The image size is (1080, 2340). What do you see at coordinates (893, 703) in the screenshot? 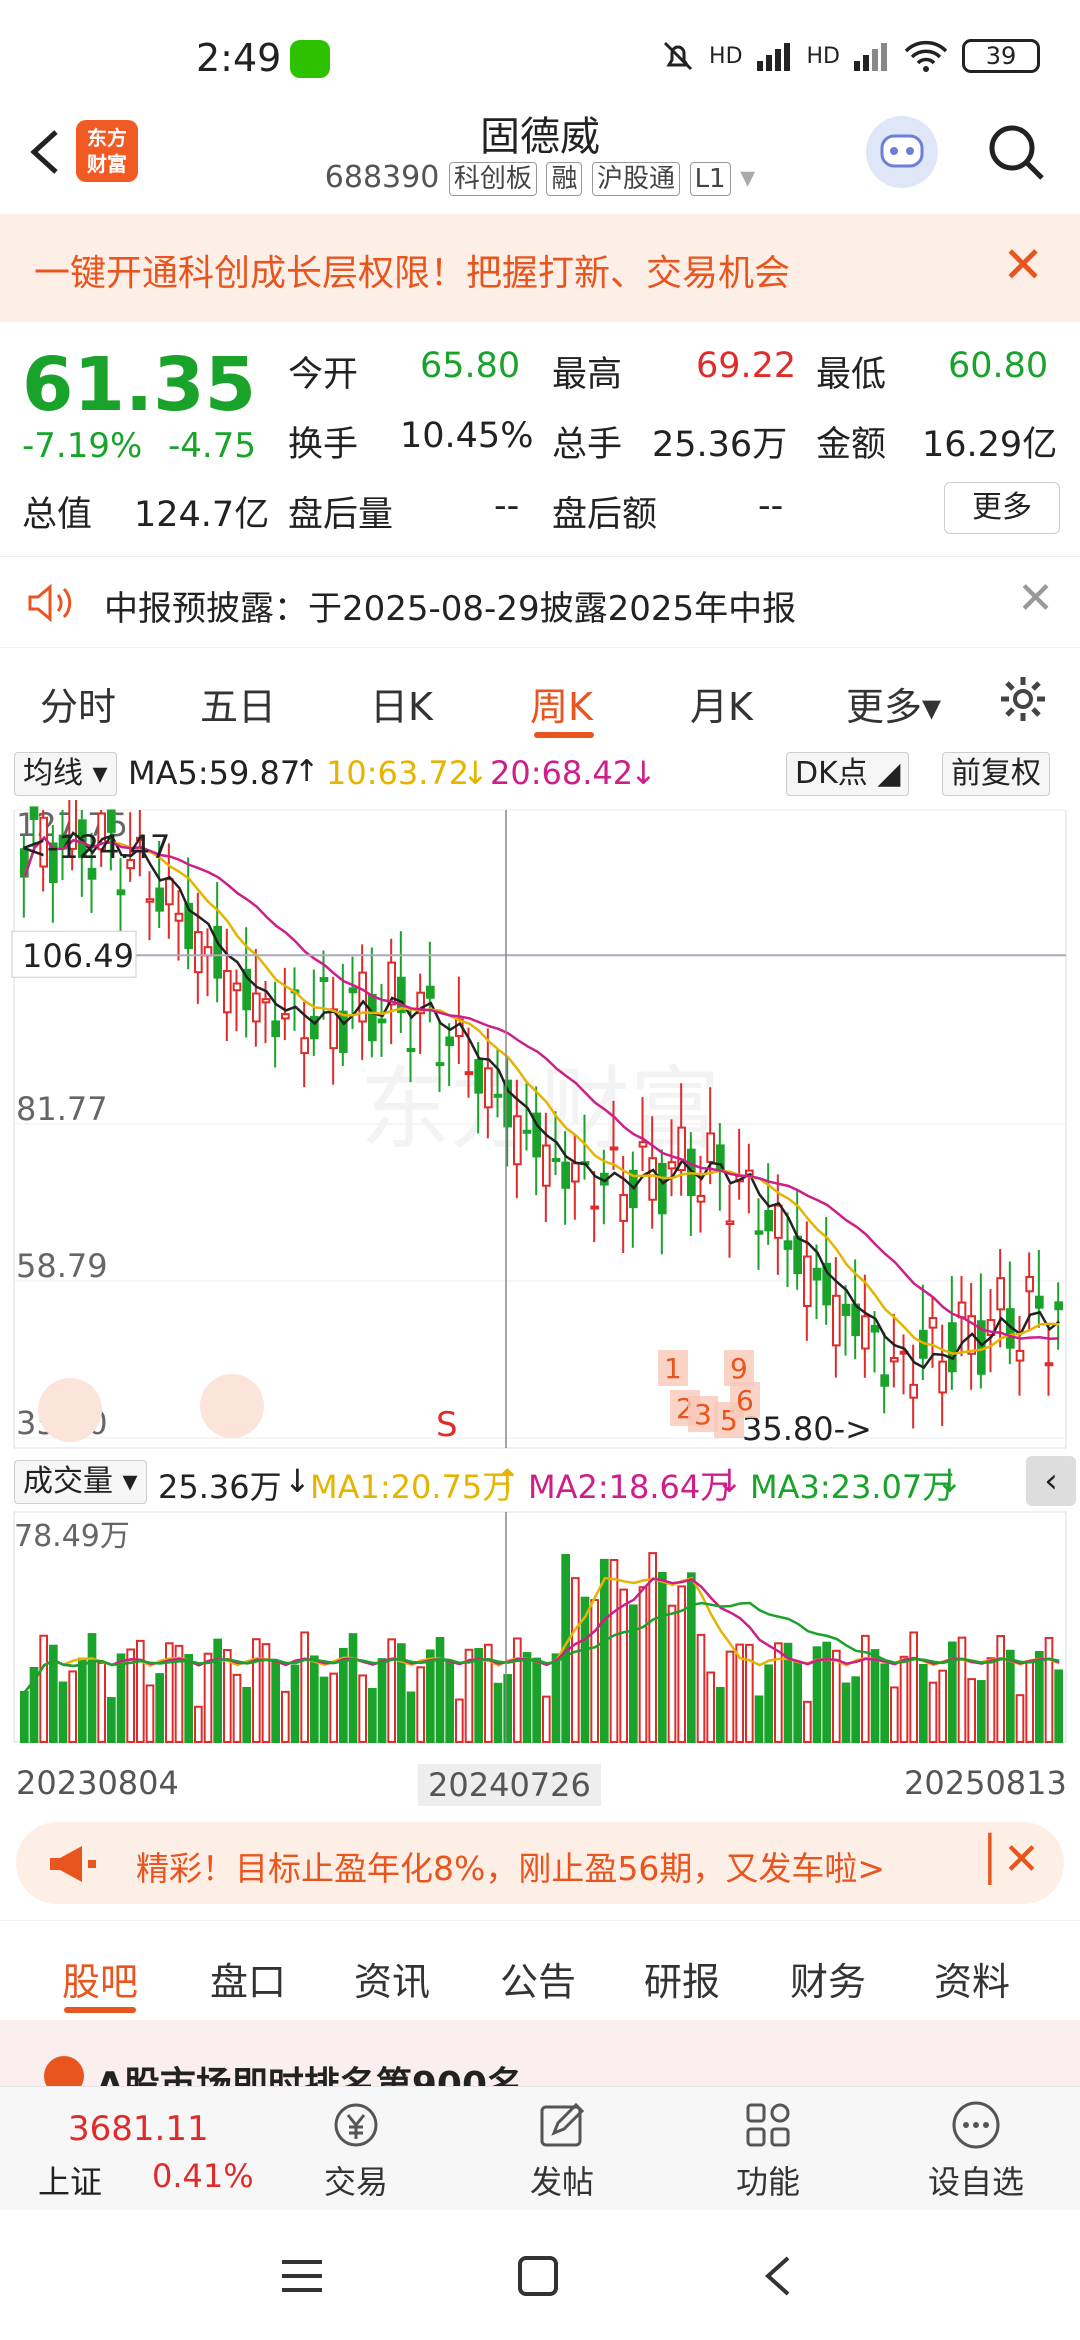
I see `tab-more: 更多▾` at bounding box center [893, 703].